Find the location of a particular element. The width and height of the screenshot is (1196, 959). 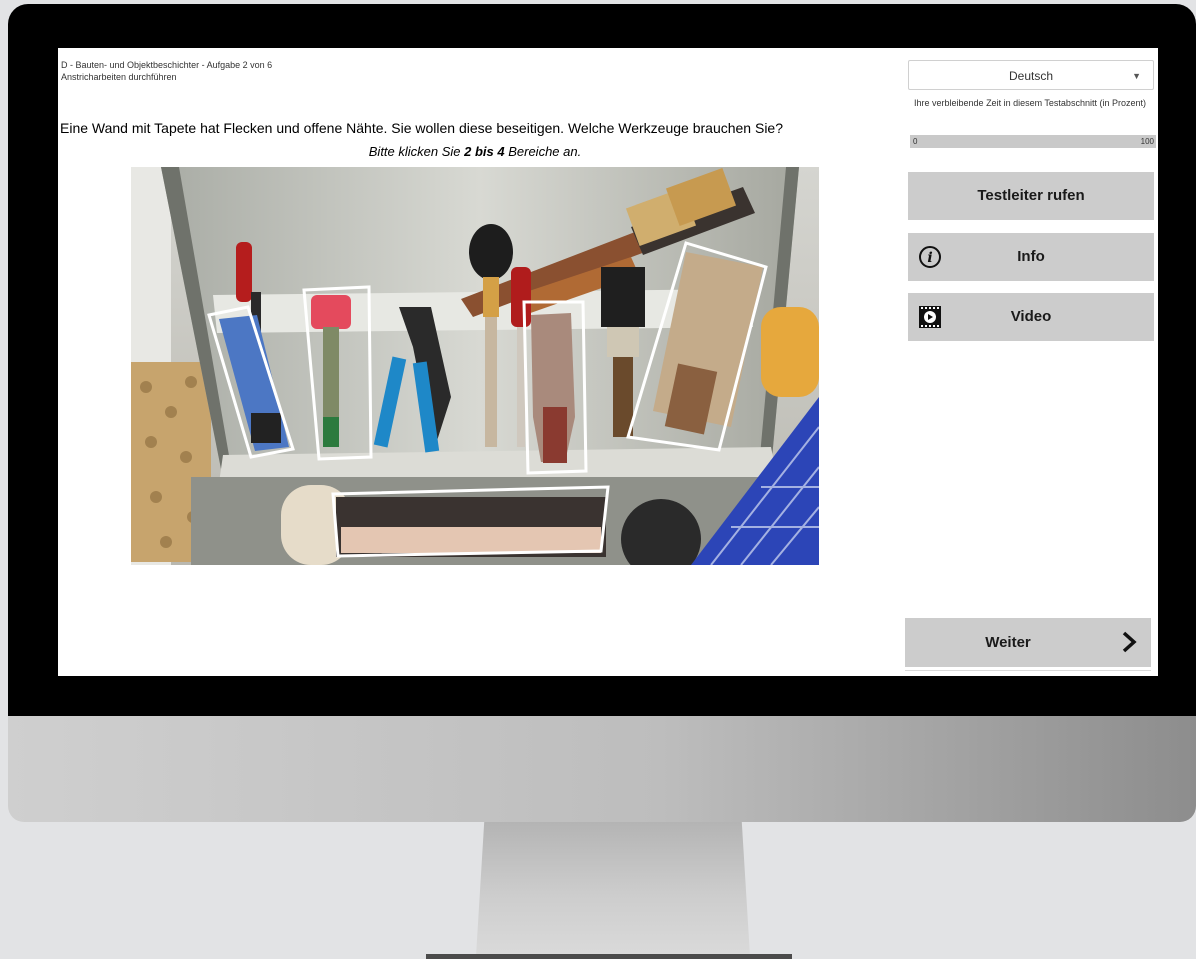

instruction-text: Bitte klicken Sie 2 bis 4 Bereiche an. is located at coordinates (475, 151).